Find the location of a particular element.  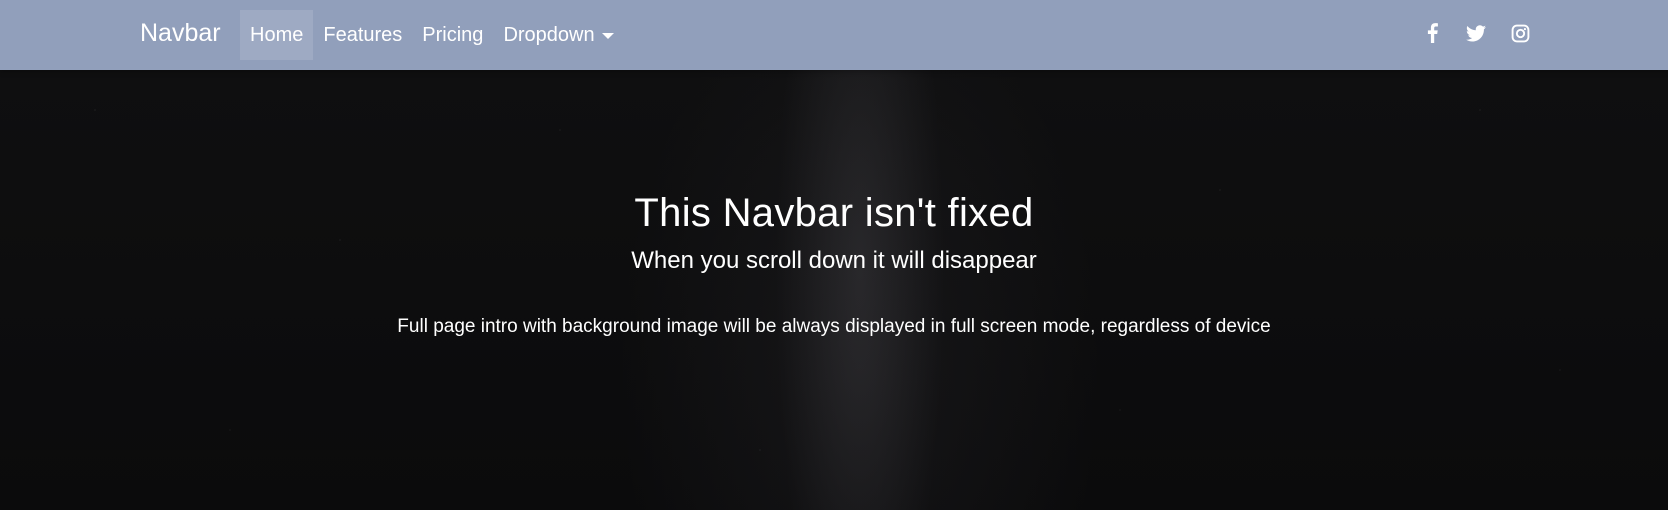

hero-subtitle: When you scroll down it will disappear is located at coordinates (834, 260).